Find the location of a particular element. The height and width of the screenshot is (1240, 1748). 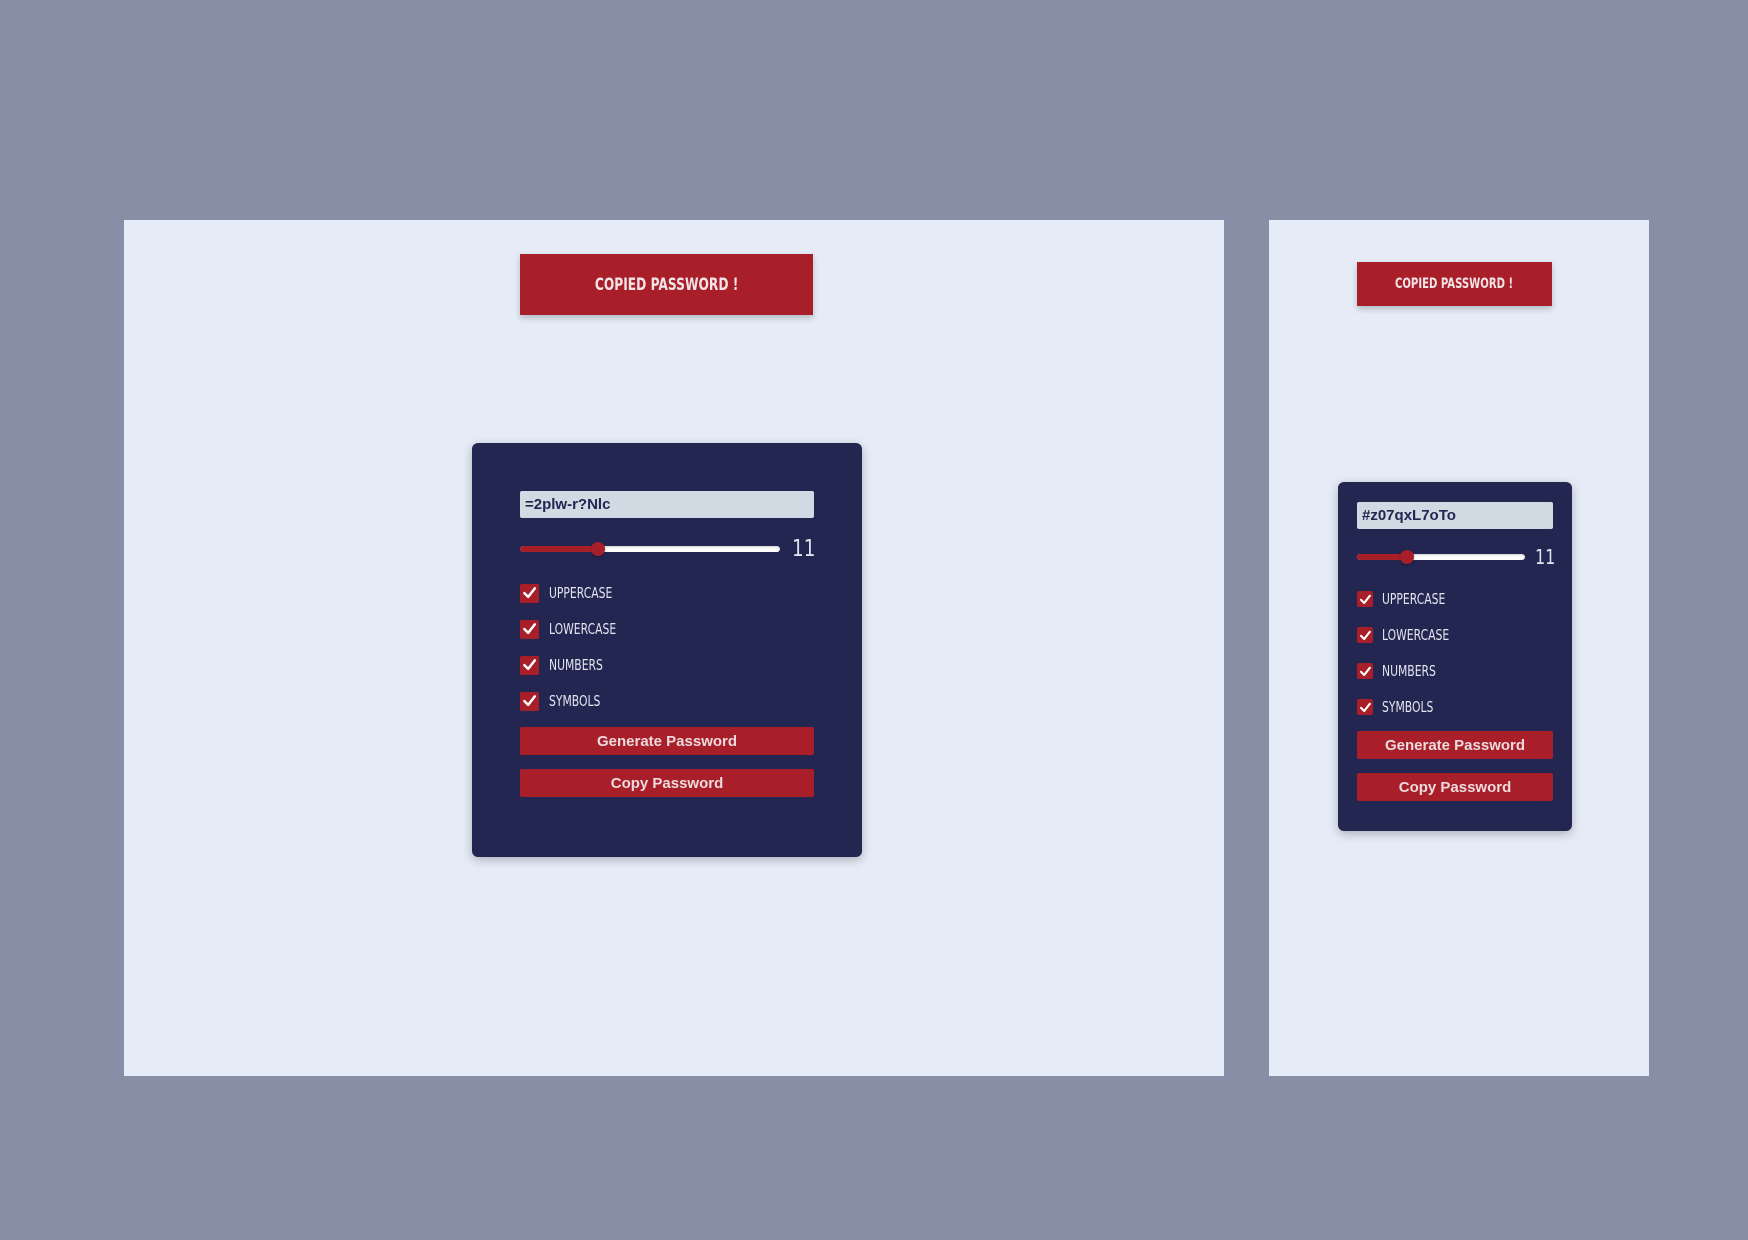

length-slider-fill is located at coordinates (559, 549).